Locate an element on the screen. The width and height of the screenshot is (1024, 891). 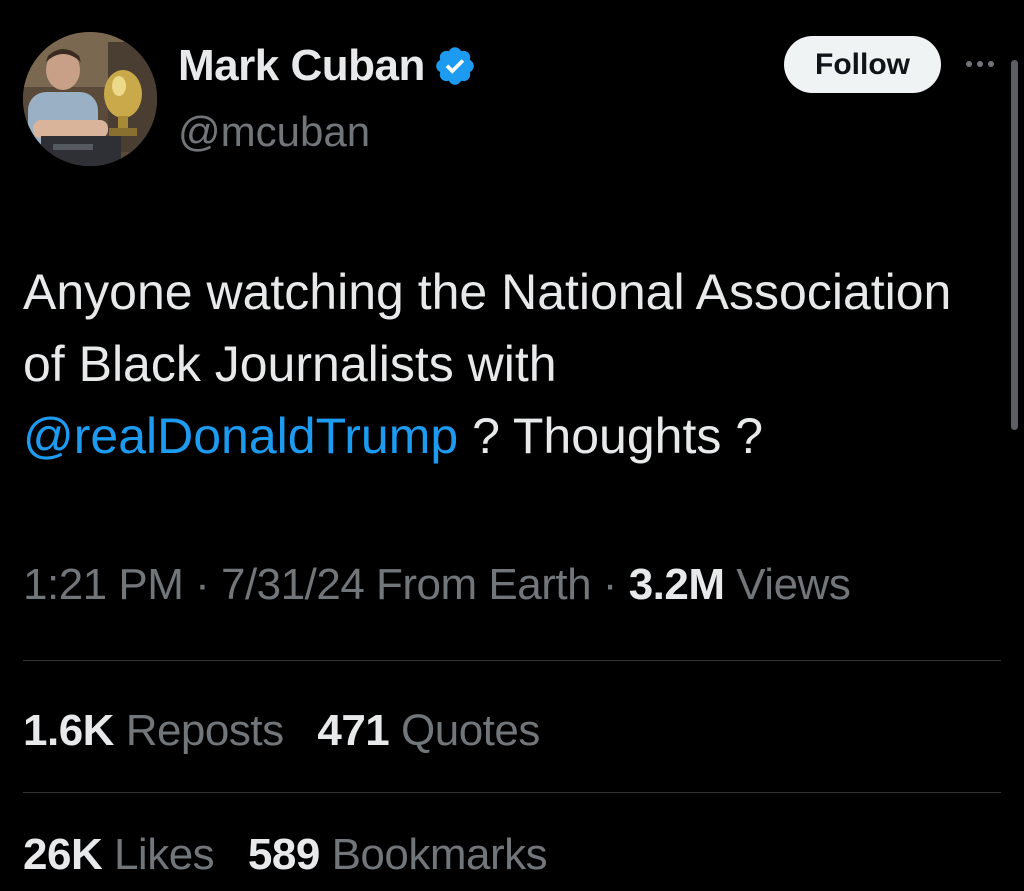
avatar-image is located at coordinates (90, 99).